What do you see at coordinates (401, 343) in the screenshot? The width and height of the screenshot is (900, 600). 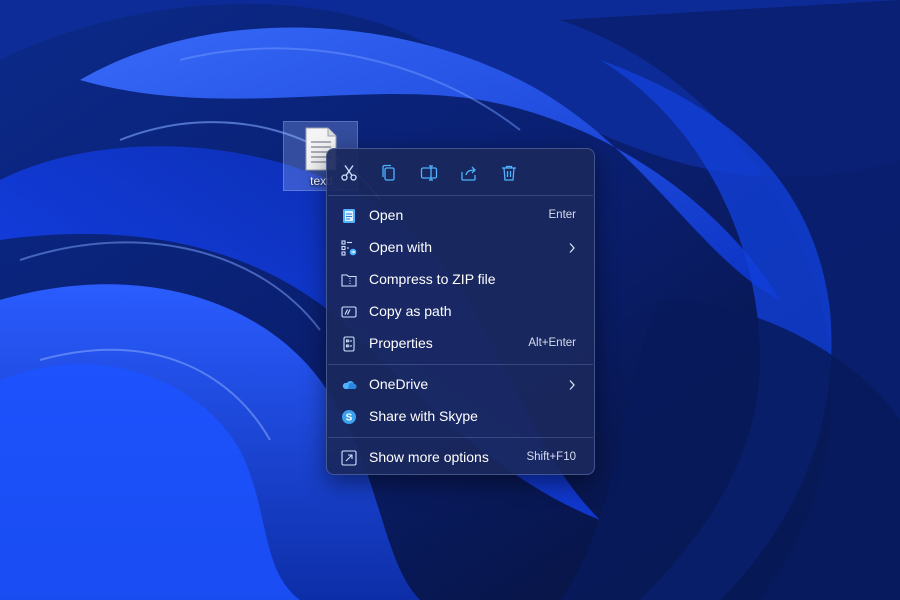 I see `menu-item-label: Properties` at bounding box center [401, 343].